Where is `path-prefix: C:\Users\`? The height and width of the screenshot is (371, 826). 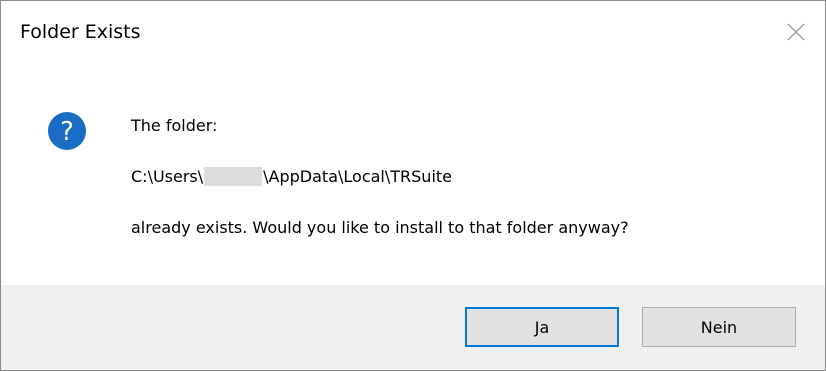 path-prefix: C:\Users\ is located at coordinates (167, 176).